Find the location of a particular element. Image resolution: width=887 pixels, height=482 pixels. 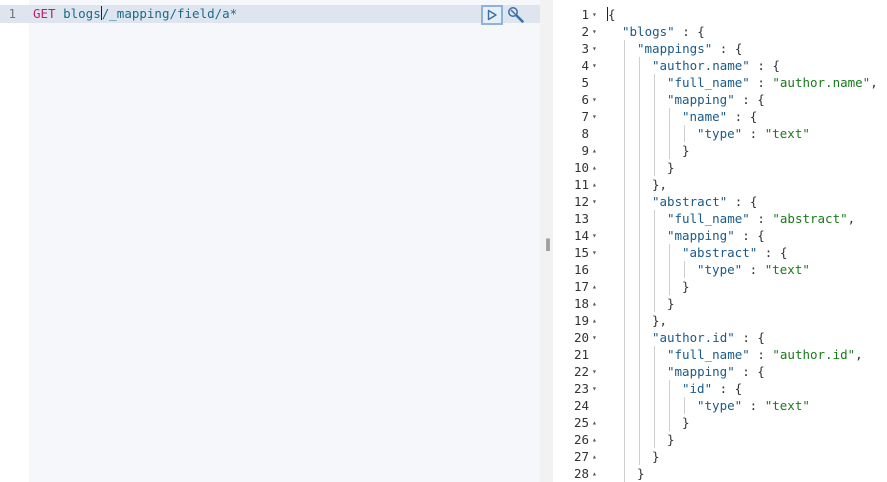

response-line: 25 ▴} is located at coordinates (720, 422).